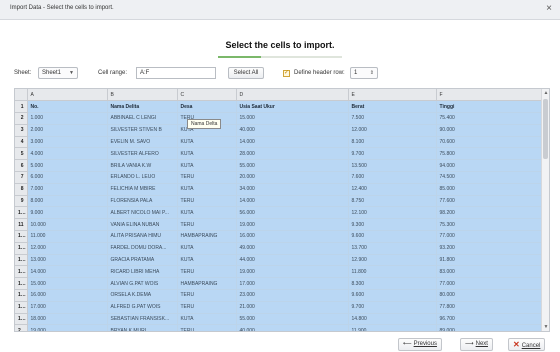  Describe the element at coordinates (489, 107) in the screenshot. I see `table-cell: Tinggi` at that location.